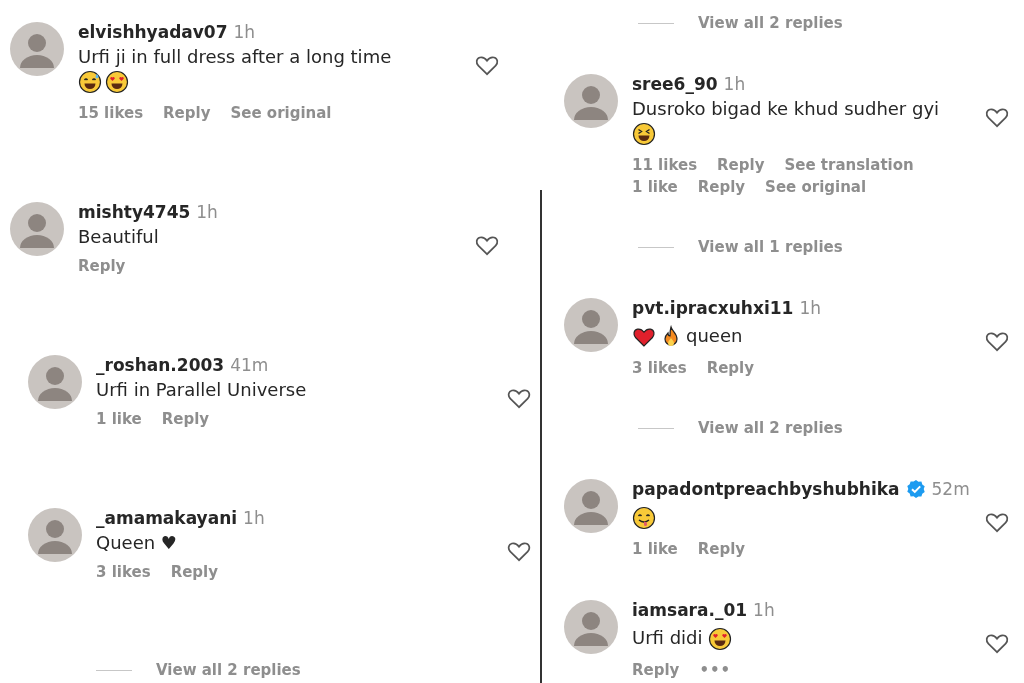 The width and height of the screenshot is (1024, 683). What do you see at coordinates (153, 32) in the screenshot?
I see `username-link: elvishhyadav07` at bounding box center [153, 32].